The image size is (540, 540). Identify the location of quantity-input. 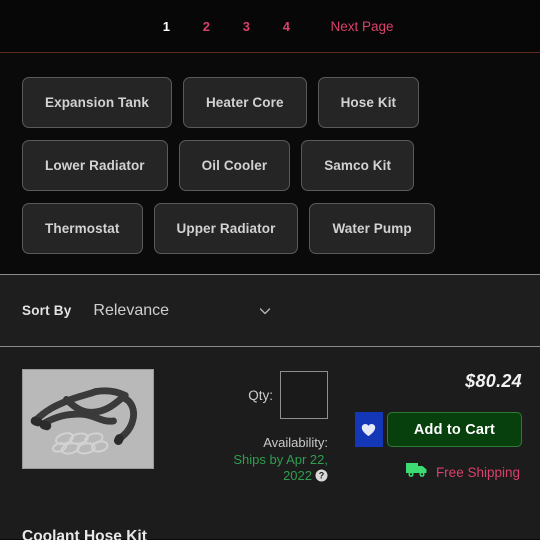
(304, 395).